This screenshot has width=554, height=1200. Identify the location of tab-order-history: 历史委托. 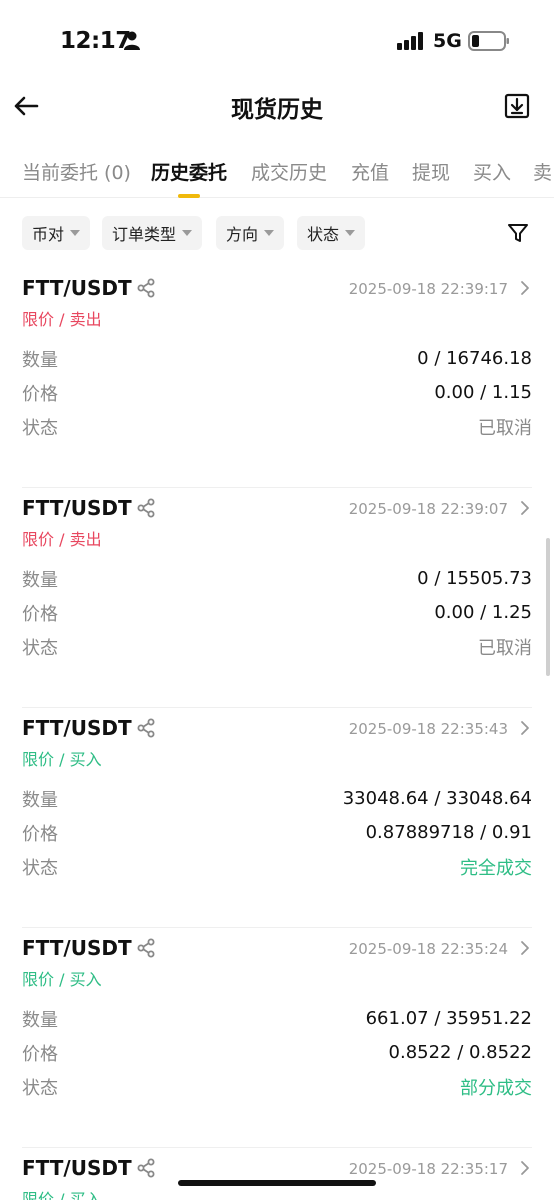
(189, 171).